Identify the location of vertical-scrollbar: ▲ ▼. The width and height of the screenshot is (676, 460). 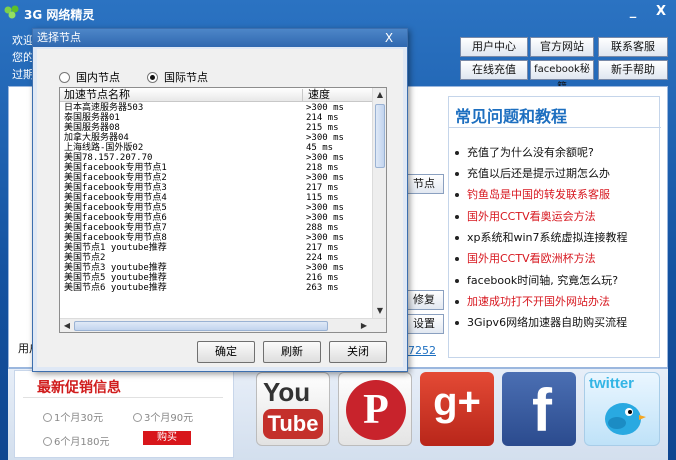
(379, 203).